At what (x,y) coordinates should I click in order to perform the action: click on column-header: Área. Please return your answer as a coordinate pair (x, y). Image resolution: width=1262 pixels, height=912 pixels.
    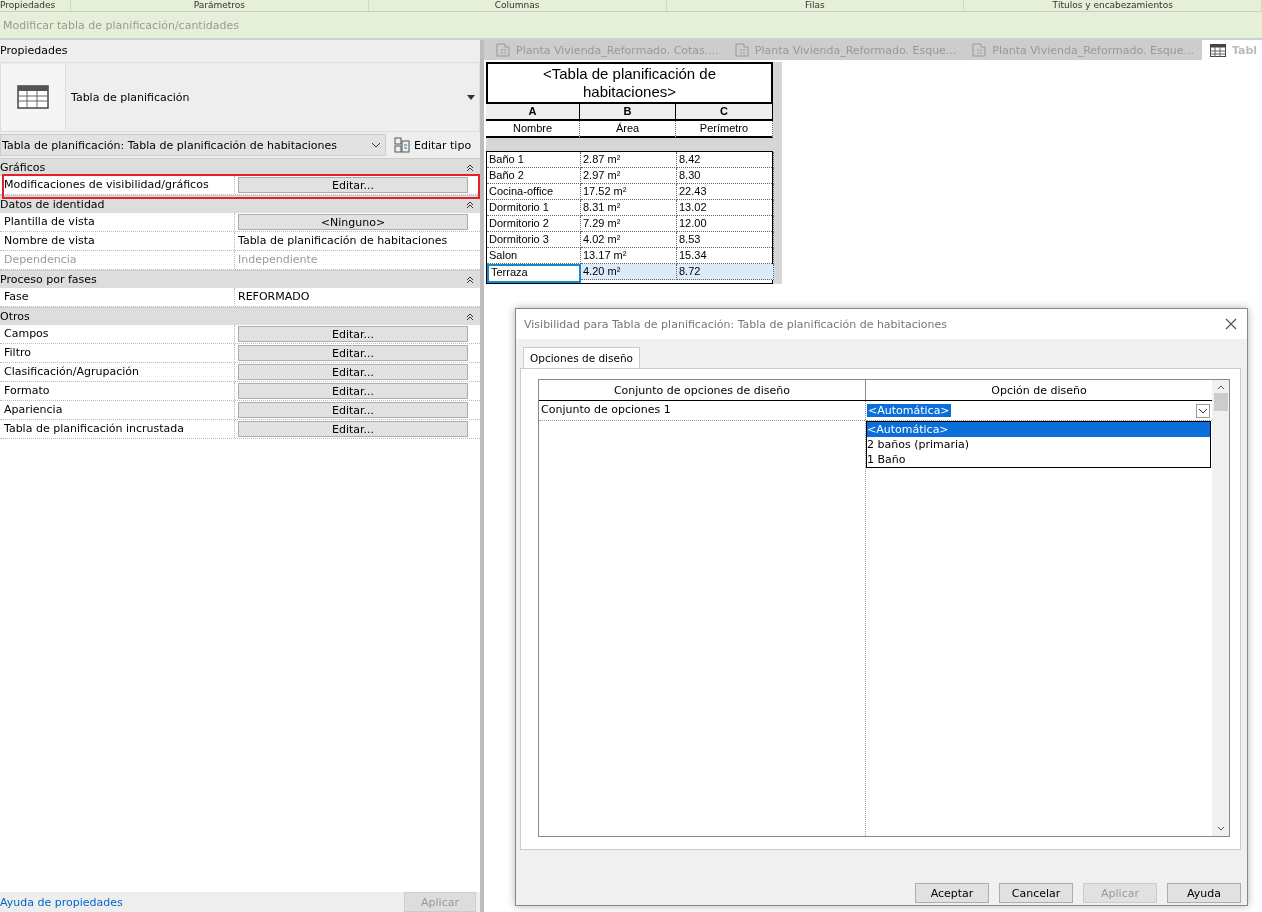
    Looking at the image, I should click on (628, 129).